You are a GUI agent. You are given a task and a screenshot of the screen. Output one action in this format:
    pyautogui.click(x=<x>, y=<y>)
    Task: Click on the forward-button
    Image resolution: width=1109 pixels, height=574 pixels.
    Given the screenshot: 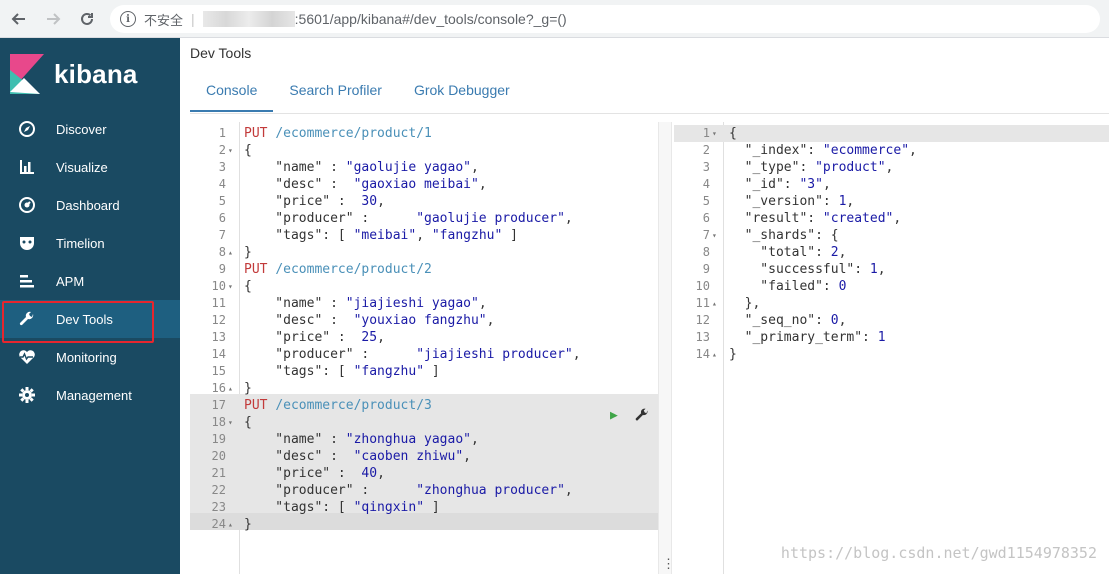 What is the action you would take?
    pyautogui.click(x=53, y=19)
    